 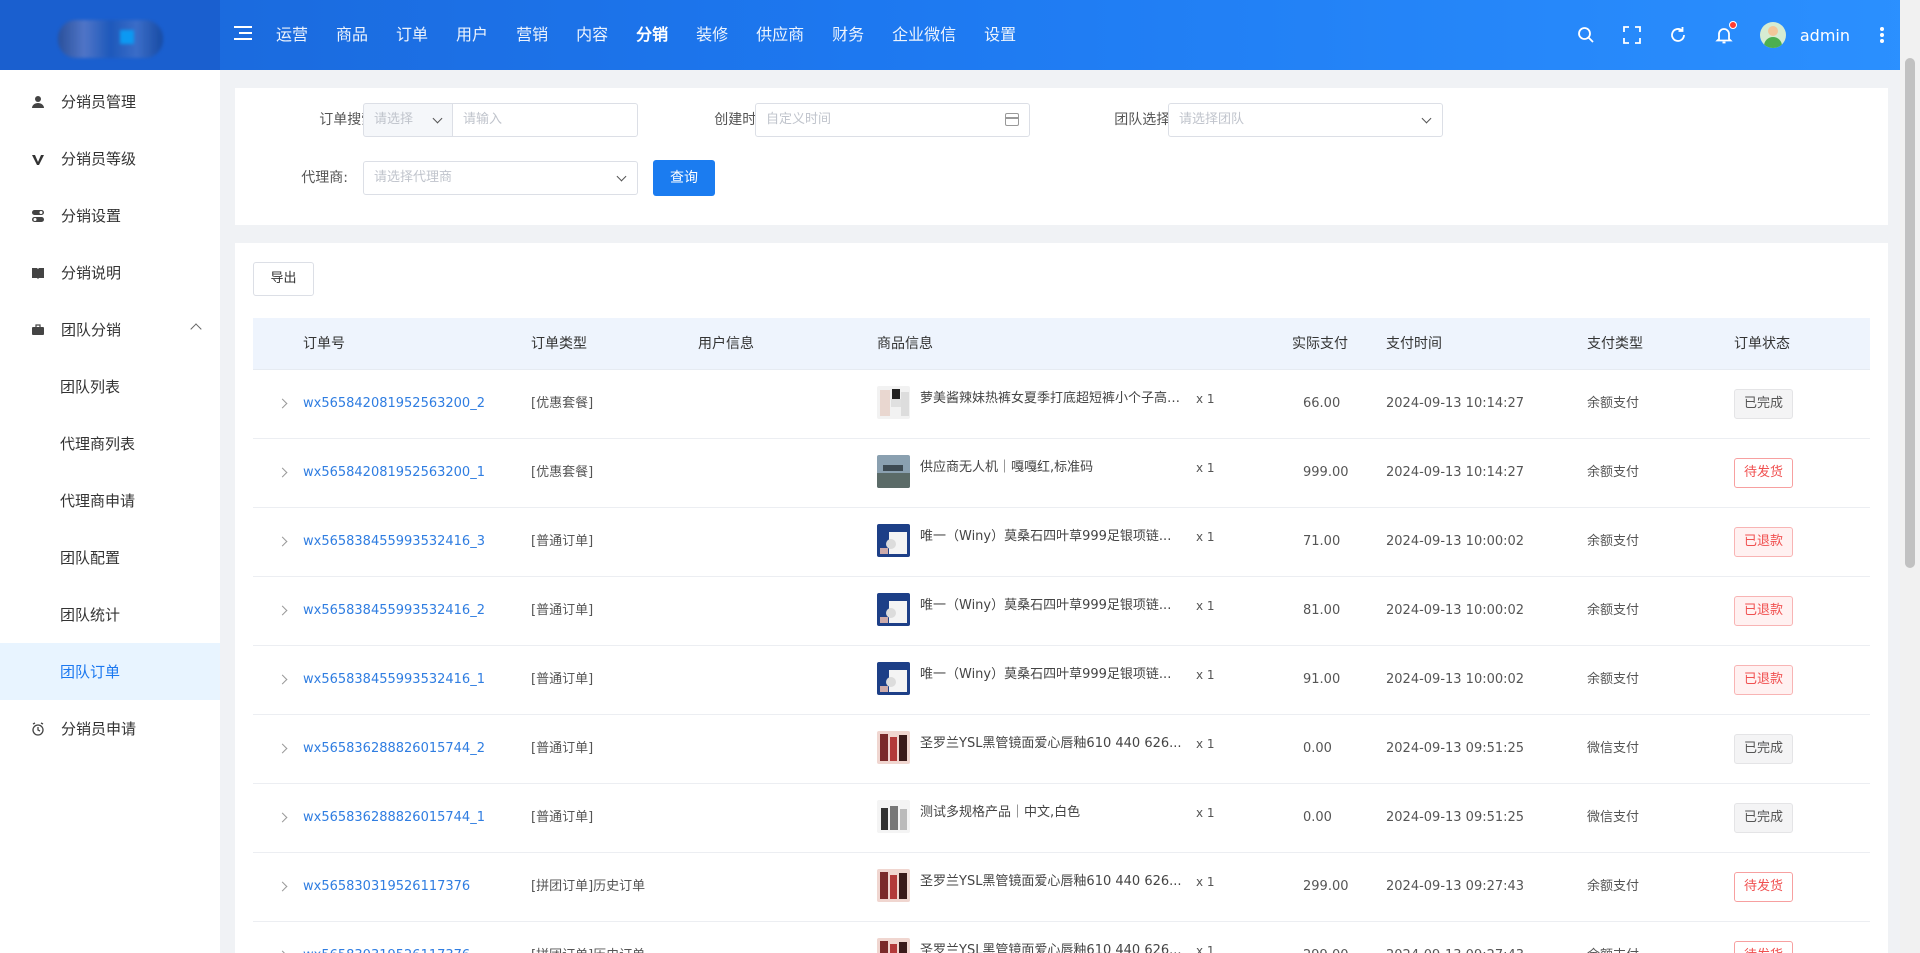 I want to click on sidebar-item: 分销说明, so click(x=110, y=272).